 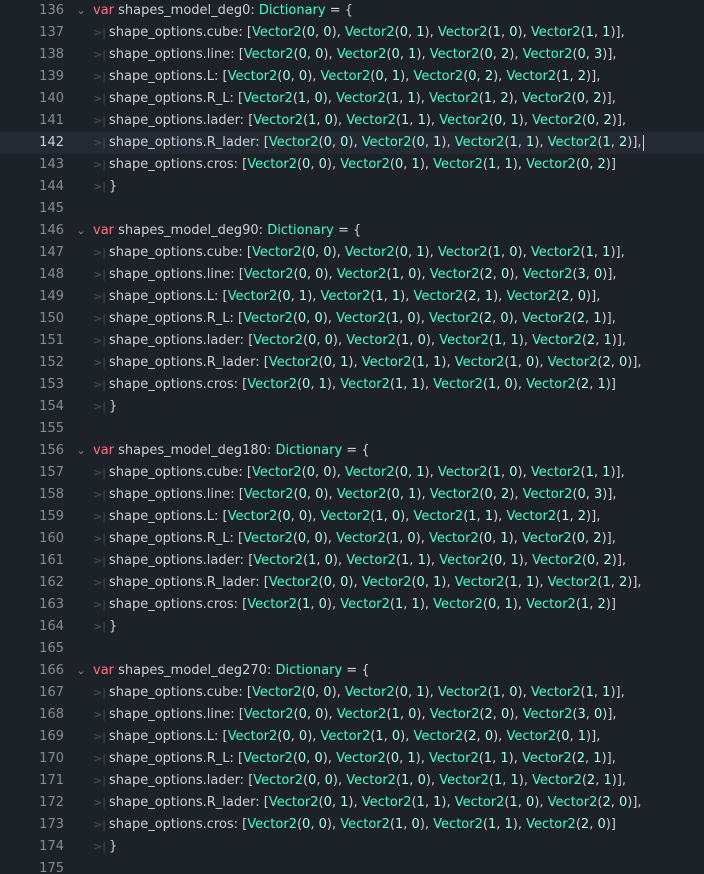 I want to click on code-line: 174 >|}, so click(x=352, y=847).